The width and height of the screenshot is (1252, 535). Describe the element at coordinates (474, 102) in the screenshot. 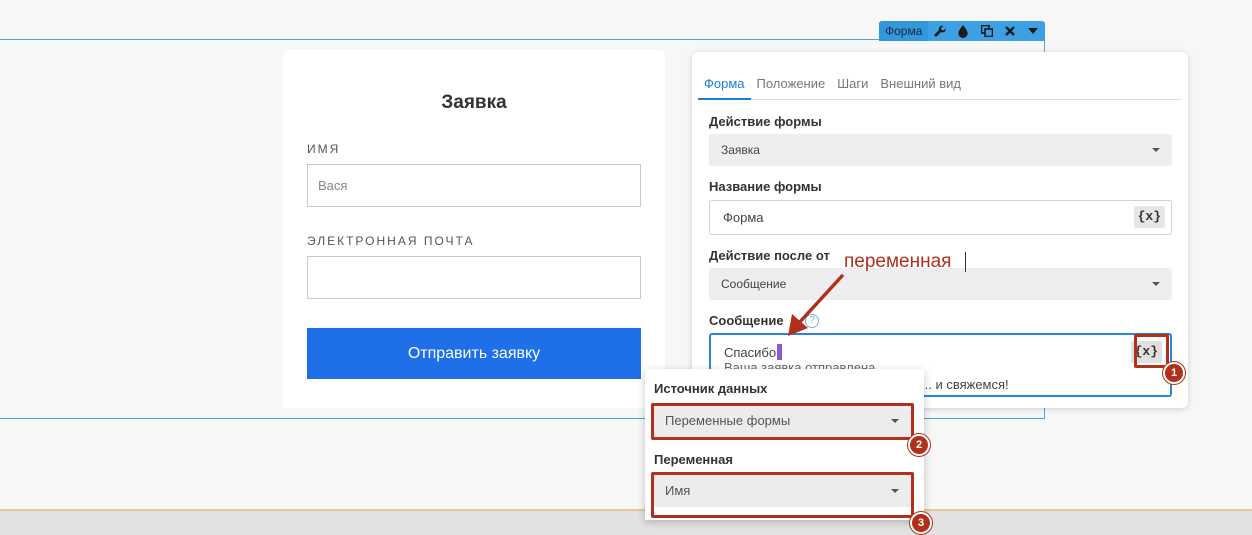

I see `form-title: Заявка` at that location.